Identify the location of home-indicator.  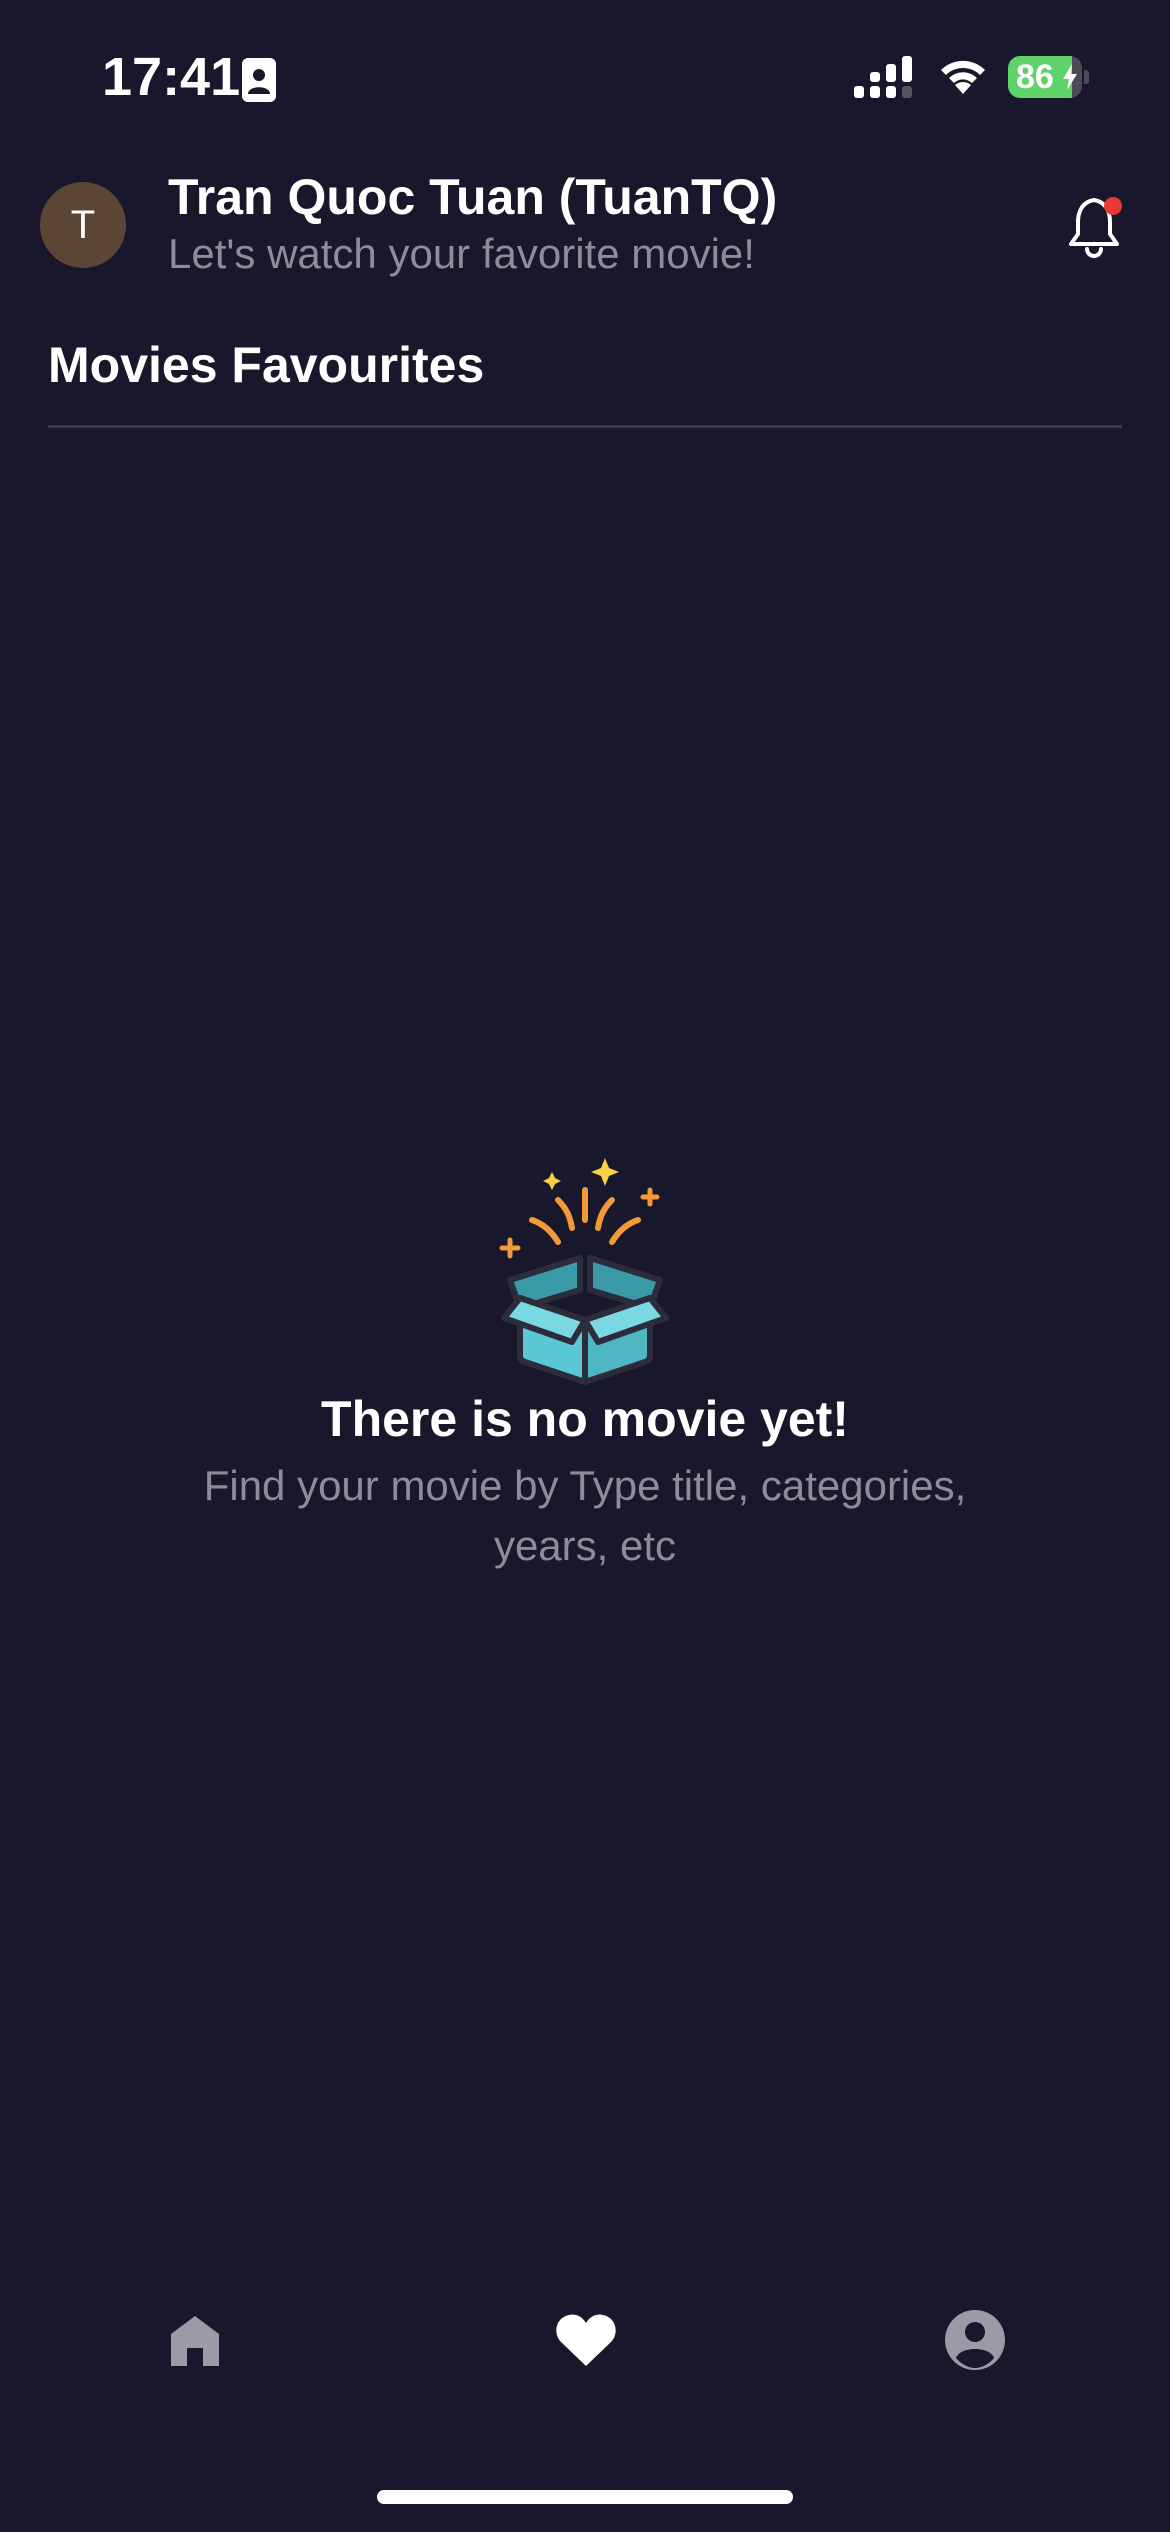
(585, 2497).